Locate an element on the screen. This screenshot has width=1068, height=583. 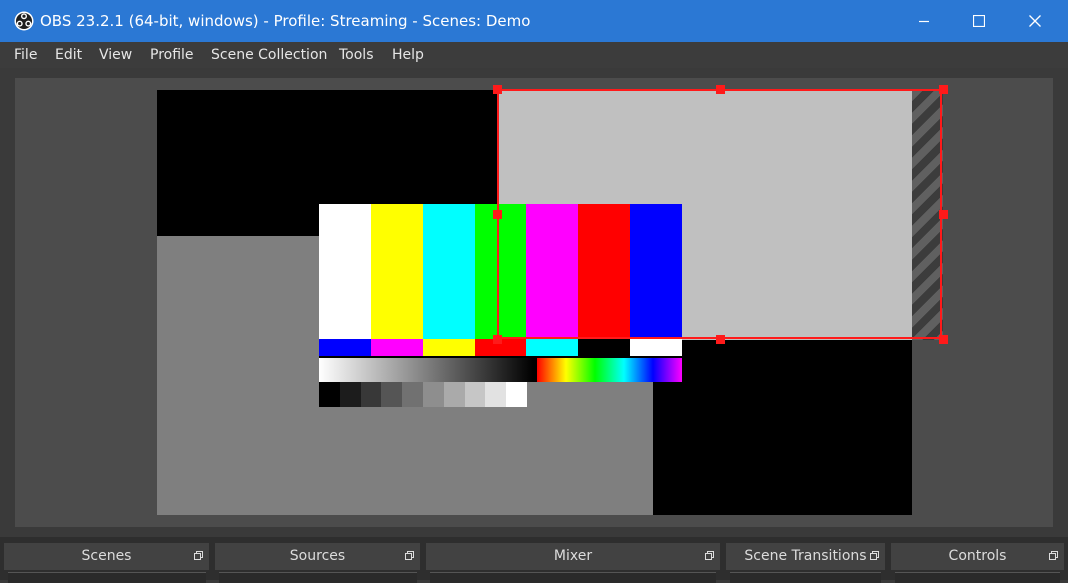
scenes-dock-title: Scenes is located at coordinates (106, 556).